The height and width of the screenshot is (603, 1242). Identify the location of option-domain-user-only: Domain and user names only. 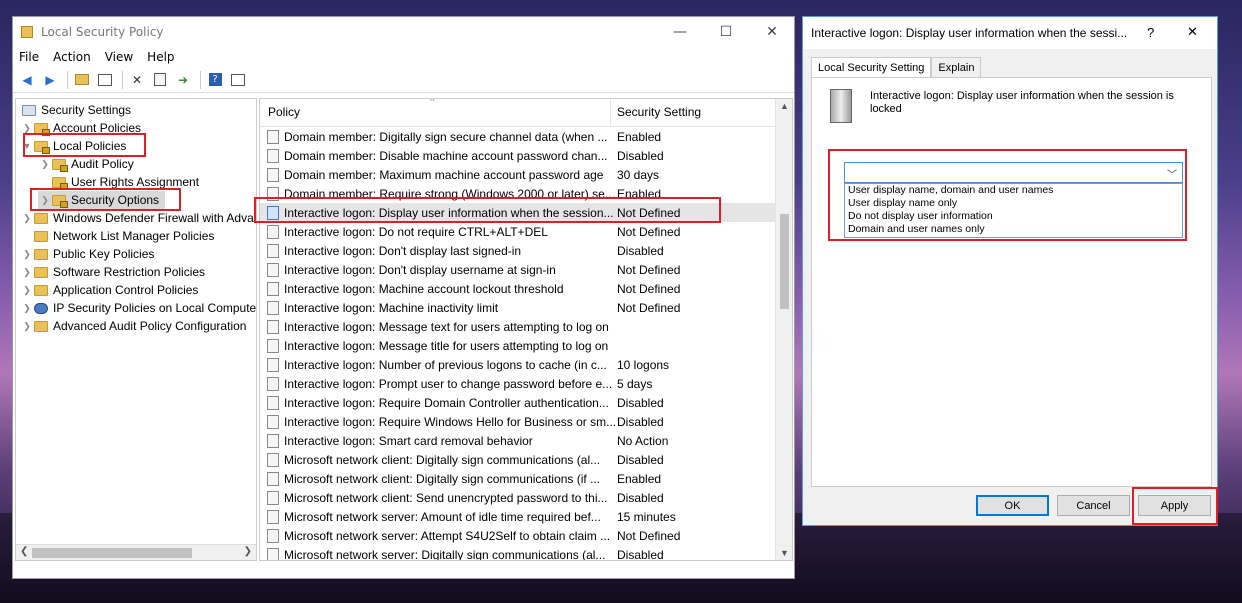
(1013, 229).